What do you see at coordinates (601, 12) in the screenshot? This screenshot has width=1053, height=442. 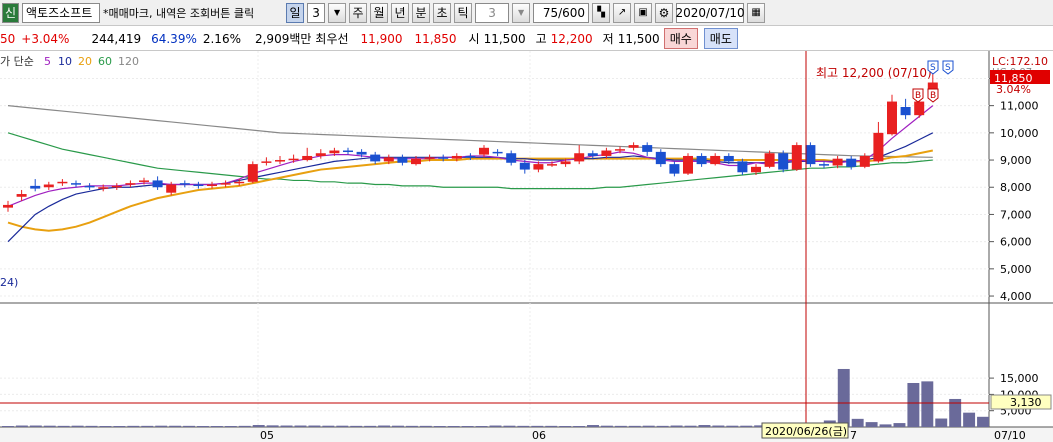 I see `chart-settings-icon: ▚` at bounding box center [601, 12].